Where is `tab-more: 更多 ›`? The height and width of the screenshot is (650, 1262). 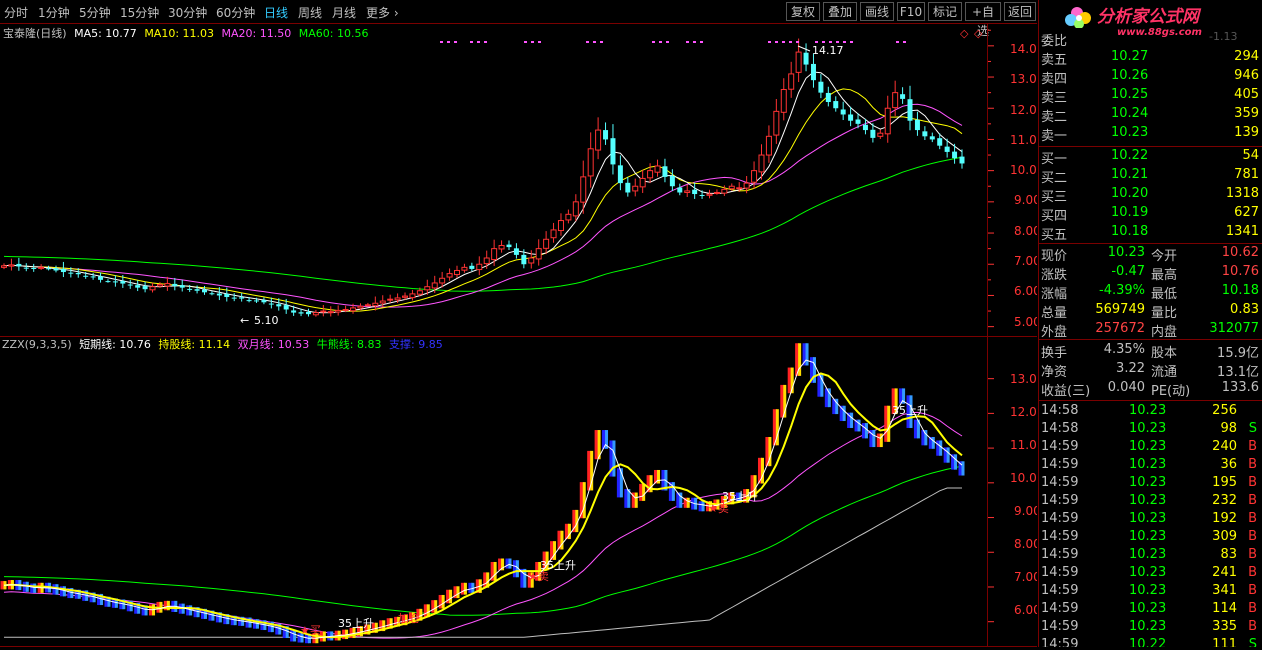 tab-more: 更多 › is located at coordinates (382, 12).